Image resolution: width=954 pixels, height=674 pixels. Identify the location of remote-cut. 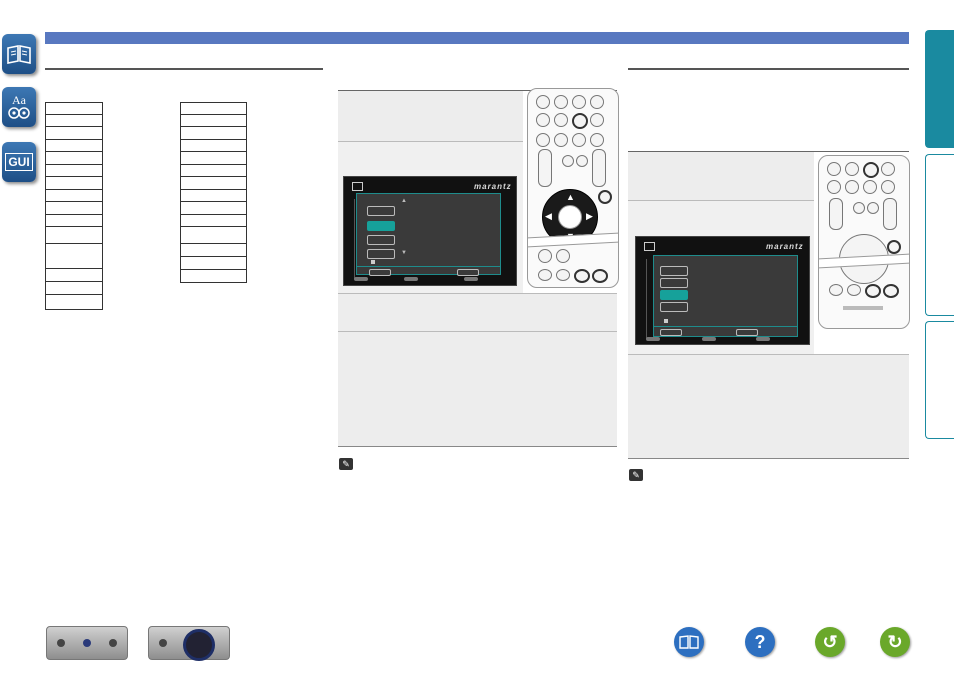
(573, 240).